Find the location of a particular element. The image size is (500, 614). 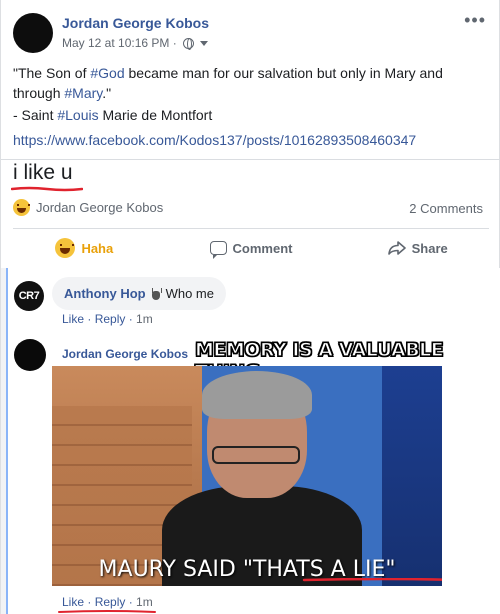

gif-background is located at coordinates (412, 476).